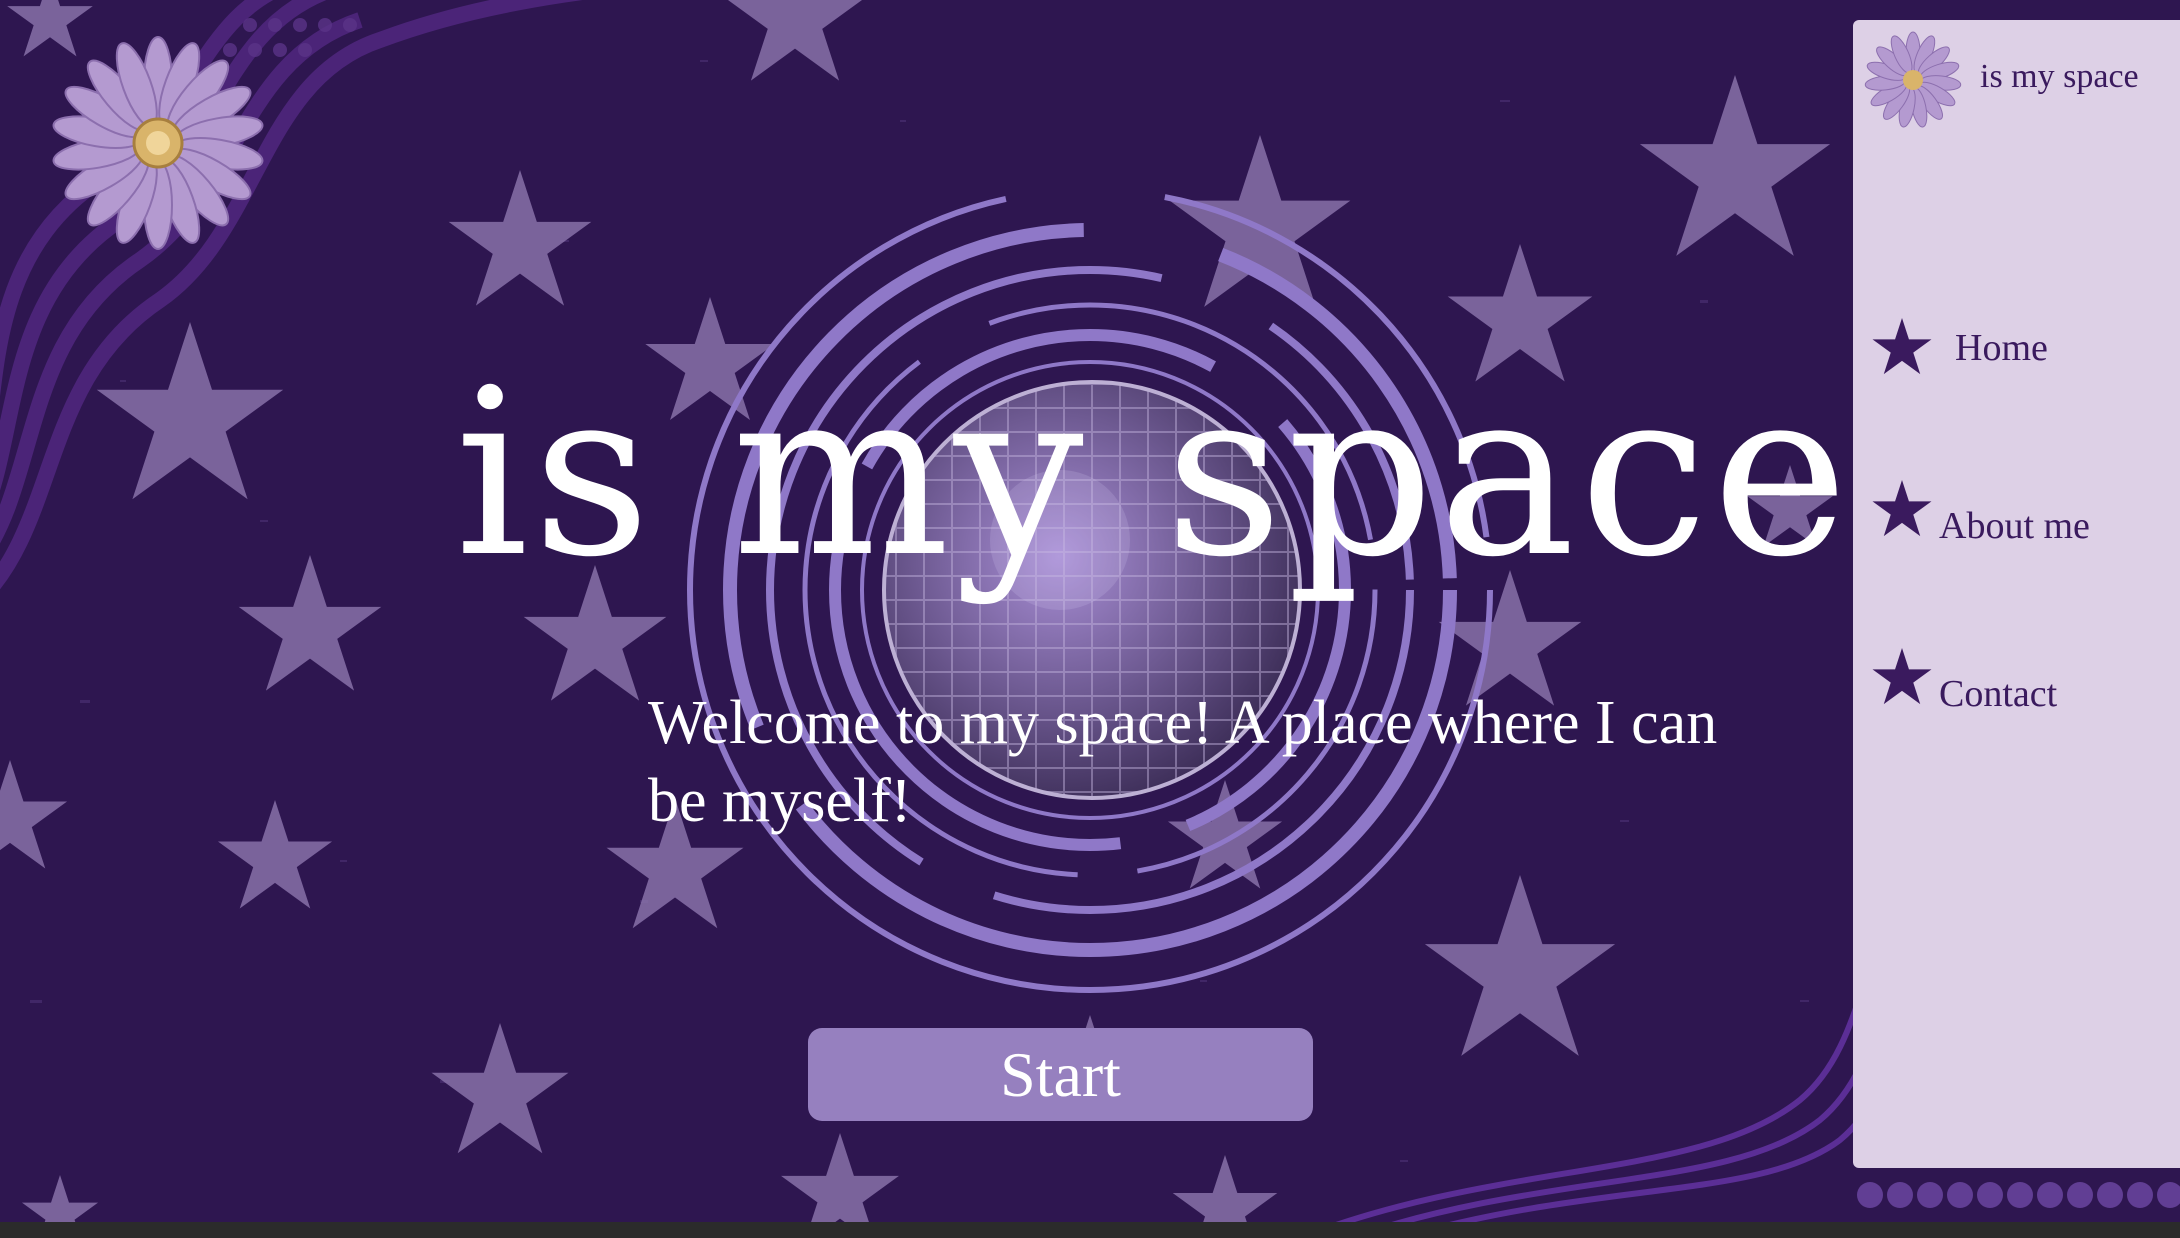 The width and height of the screenshot is (2180, 1238). I want to click on start-button: Start, so click(1060, 1074).